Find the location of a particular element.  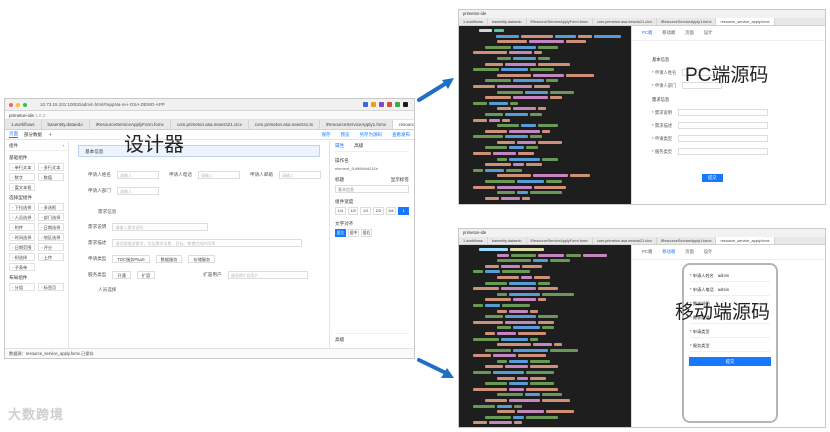

expand-user-select: 请选择扩容用户 is located at coordinates (267, 275).